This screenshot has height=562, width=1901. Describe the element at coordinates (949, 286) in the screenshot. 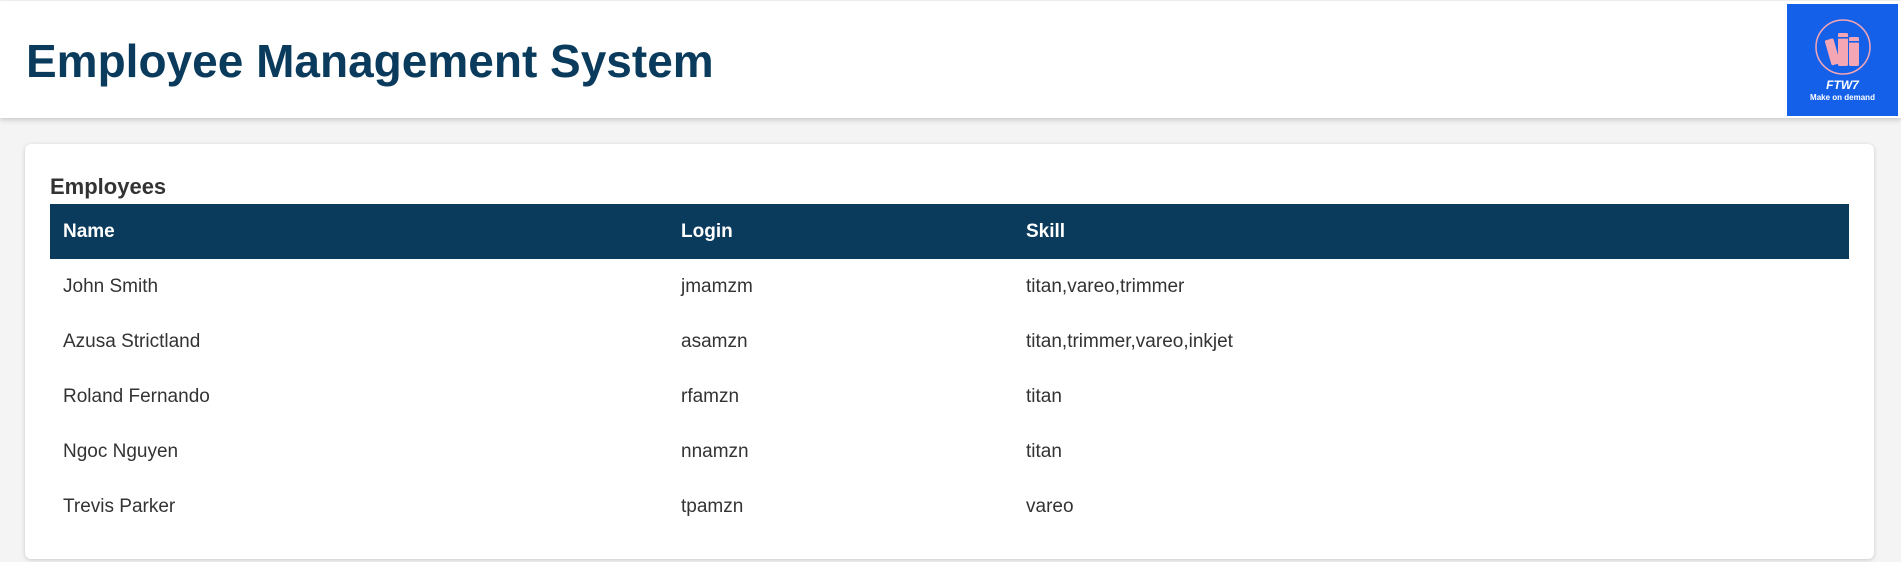

I see `table-row: John Smith jmamzm titan,vareo,trimmer` at that location.